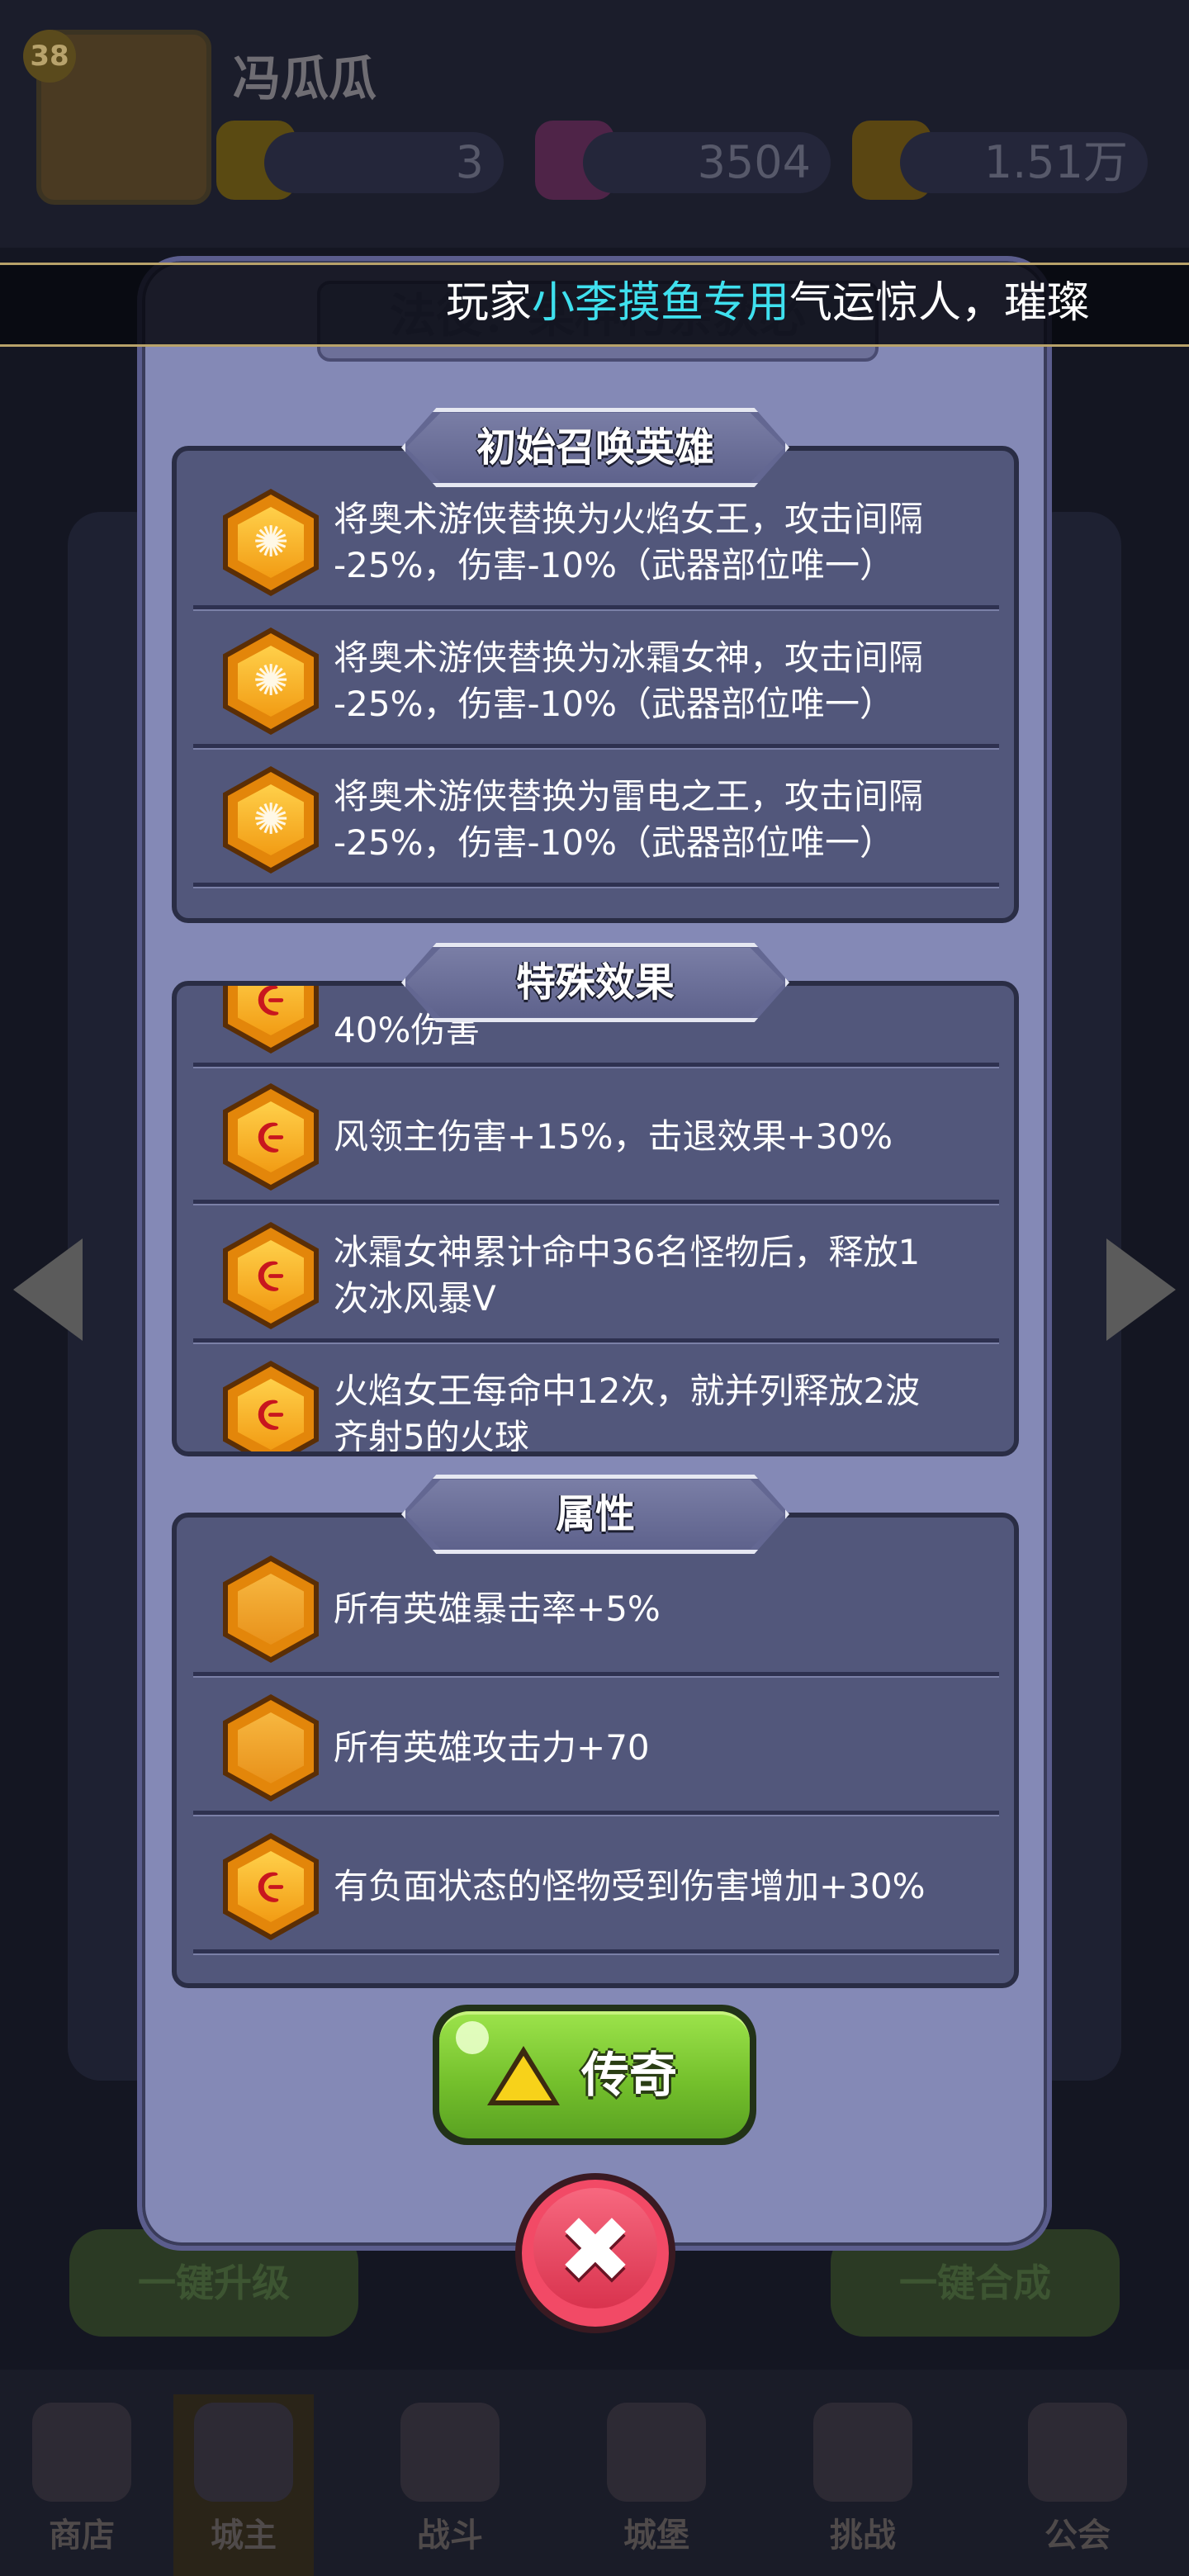 Image resolution: width=1189 pixels, height=2576 pixels. Describe the element at coordinates (656, 2452) in the screenshot. I see `castle-icon` at that location.